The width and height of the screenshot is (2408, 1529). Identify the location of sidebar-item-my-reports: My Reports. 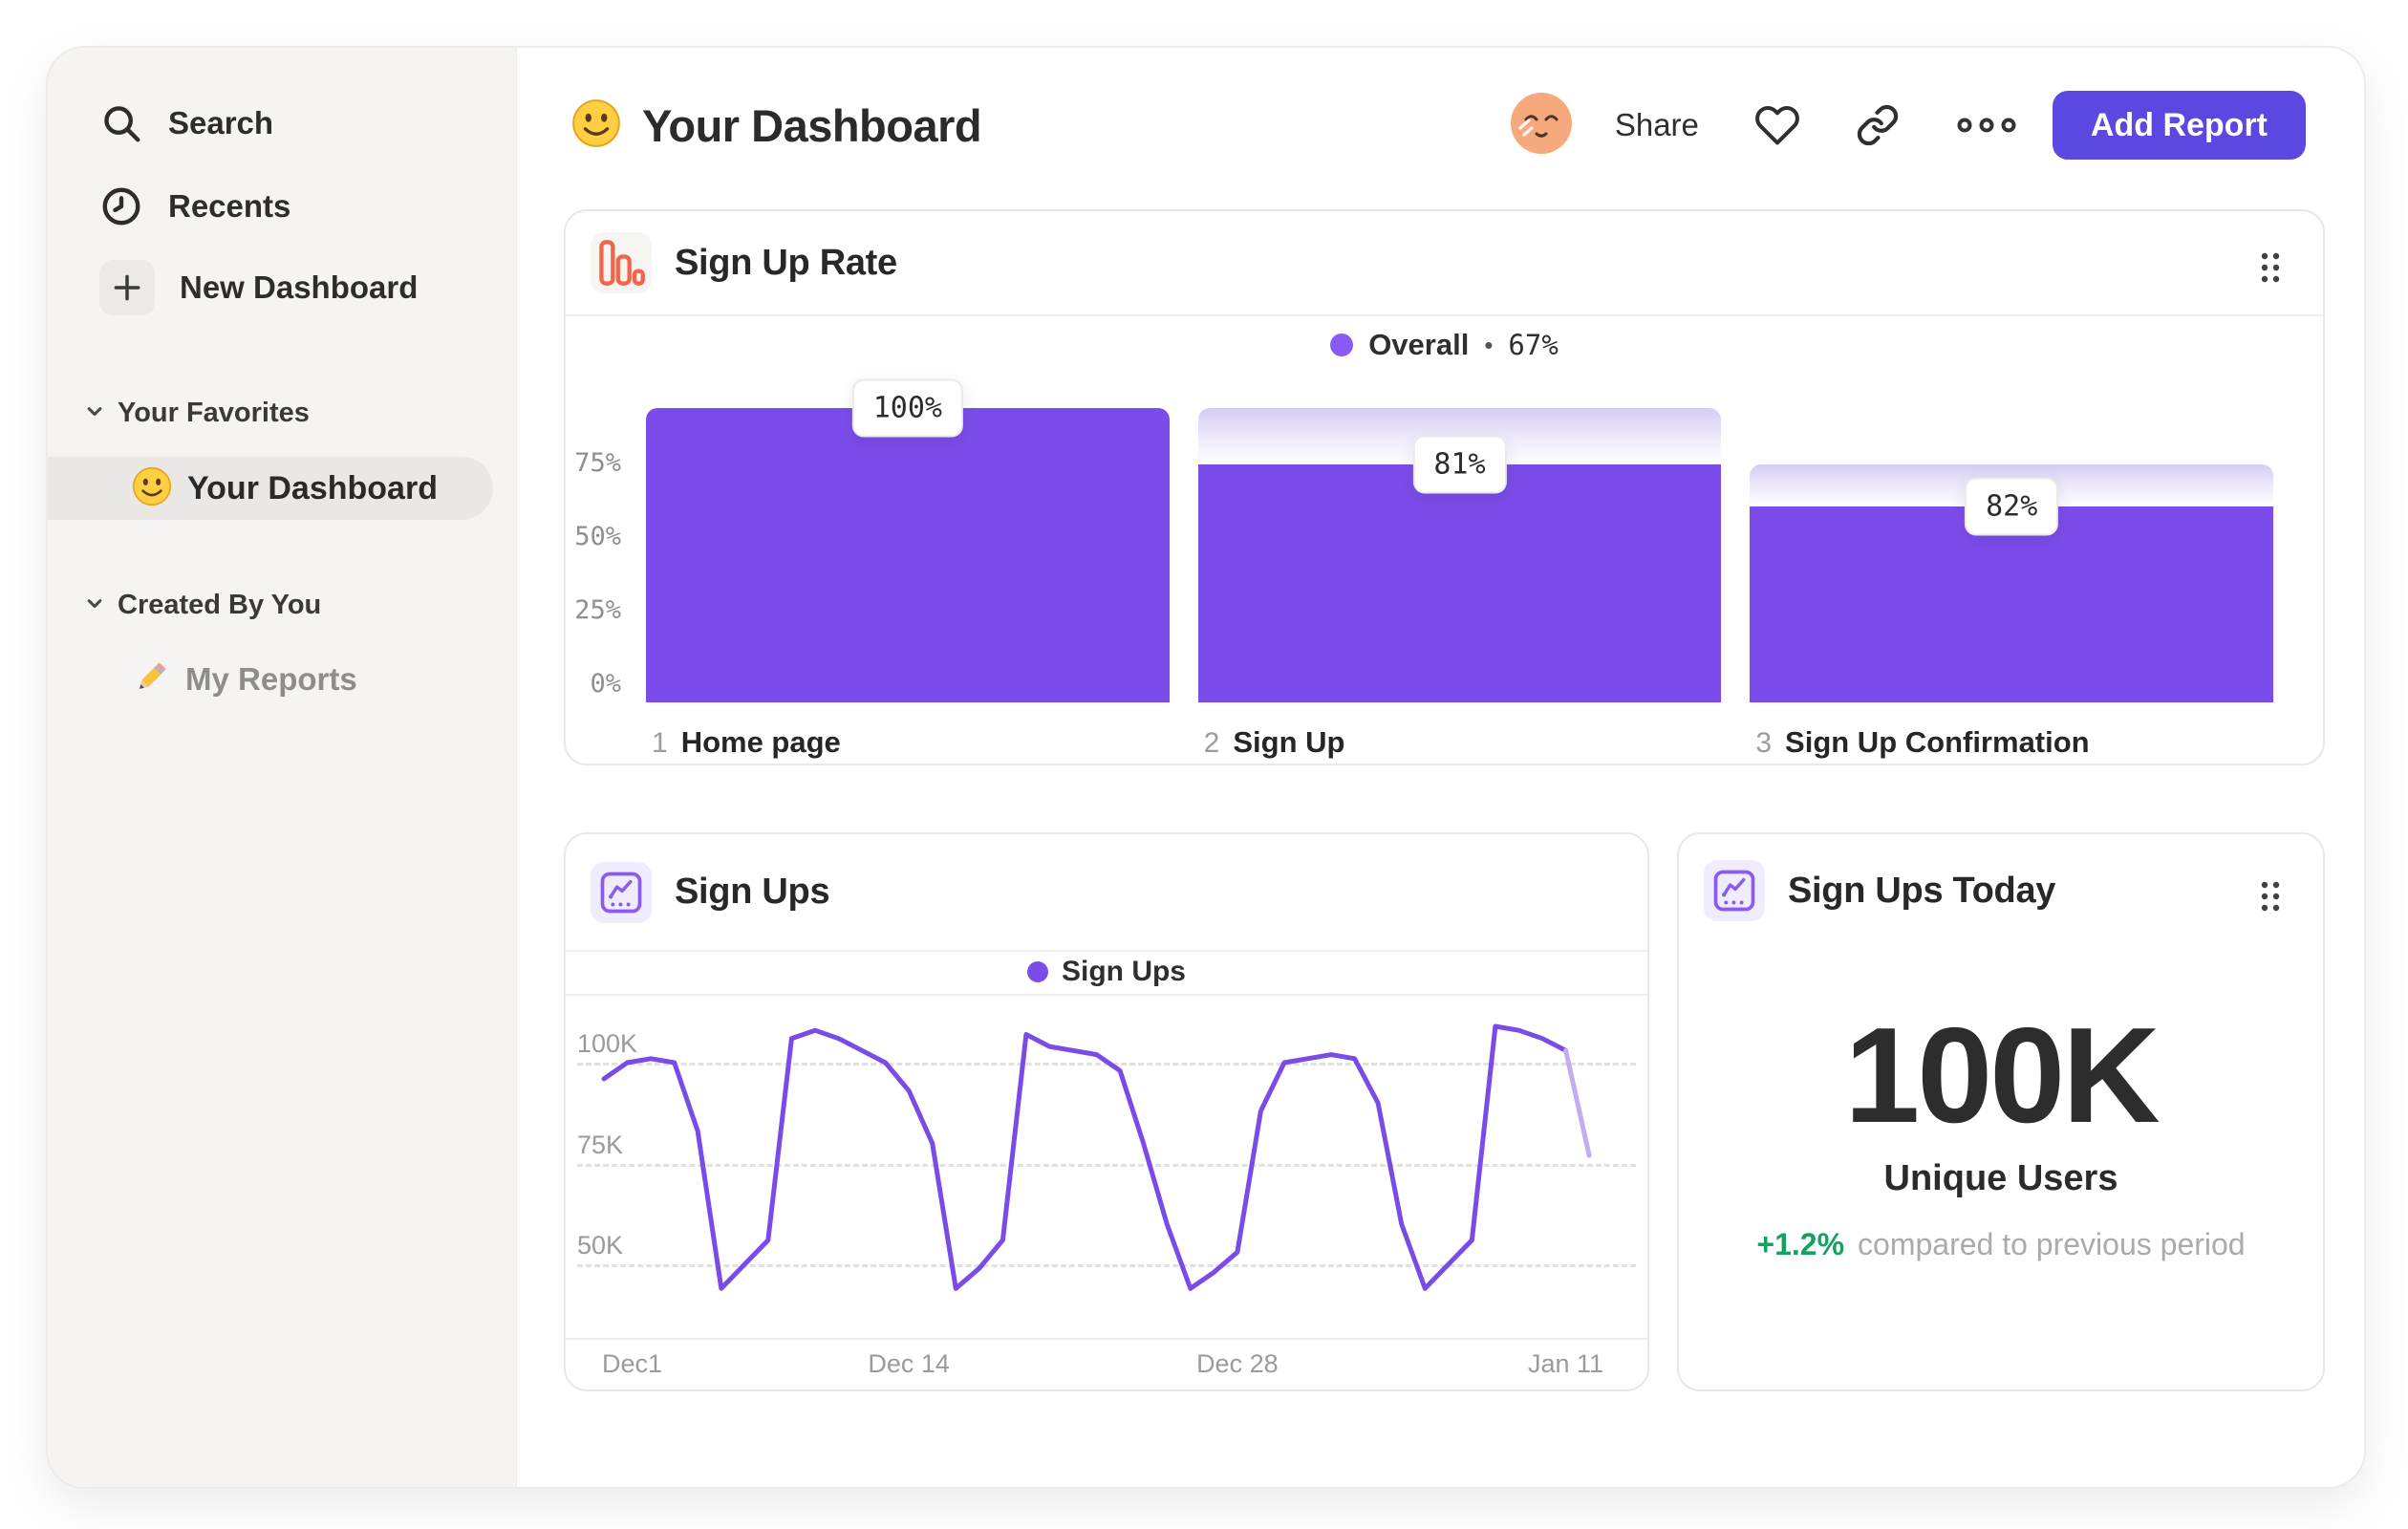
(245, 679).